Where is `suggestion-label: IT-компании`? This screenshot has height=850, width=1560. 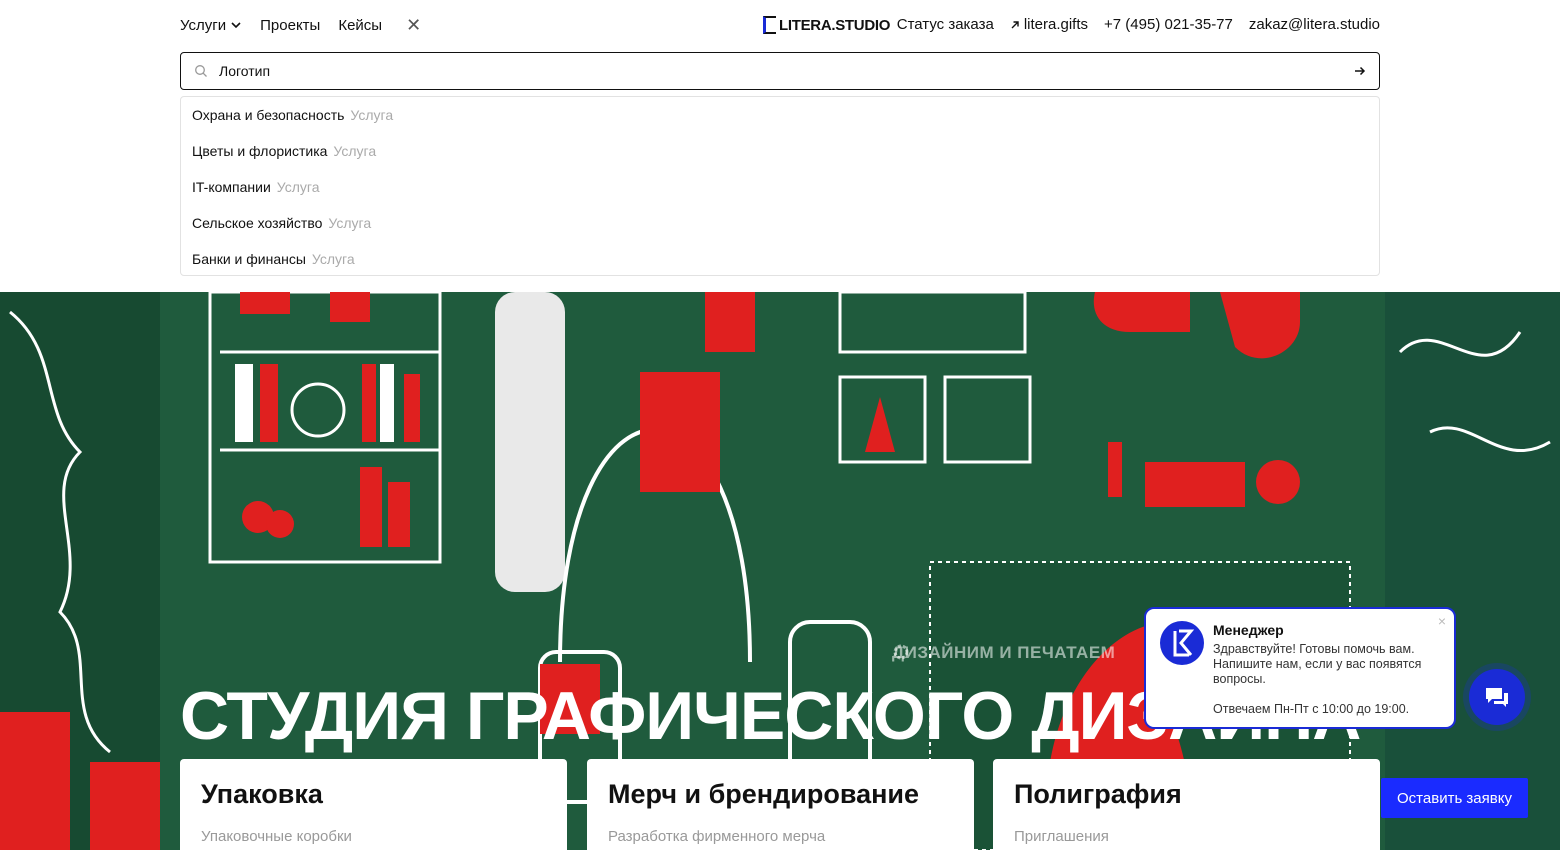
suggestion-label: IT-компании is located at coordinates (231, 187).